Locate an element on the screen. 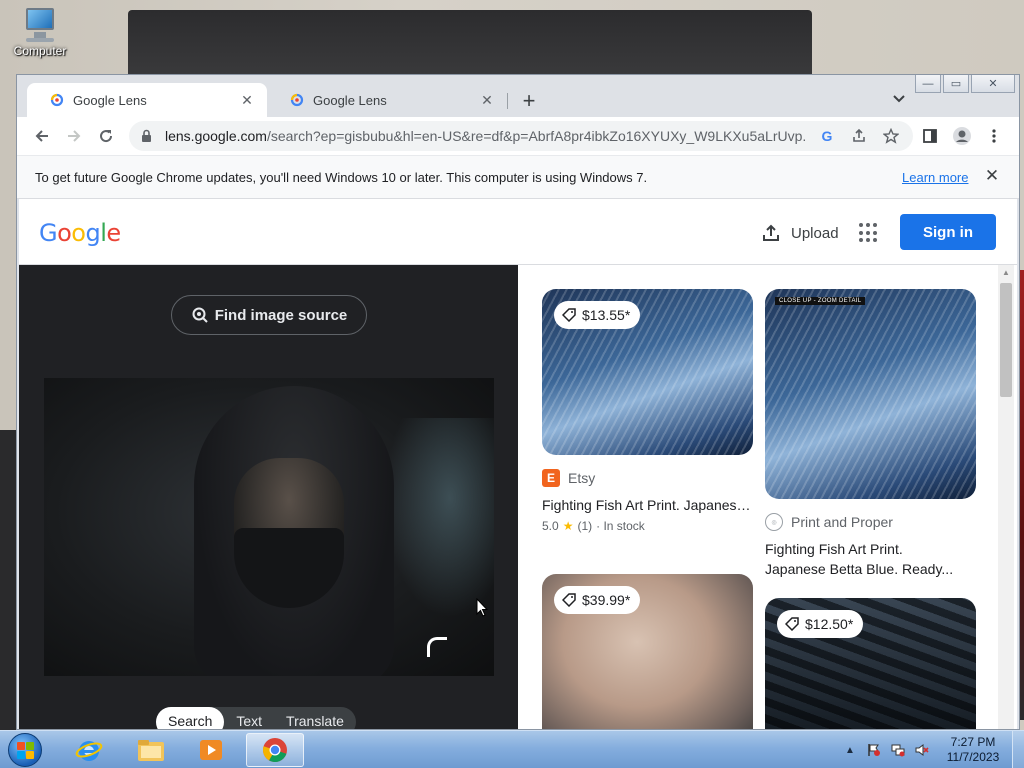  maximize-button: ▭ is located at coordinates (956, 84).